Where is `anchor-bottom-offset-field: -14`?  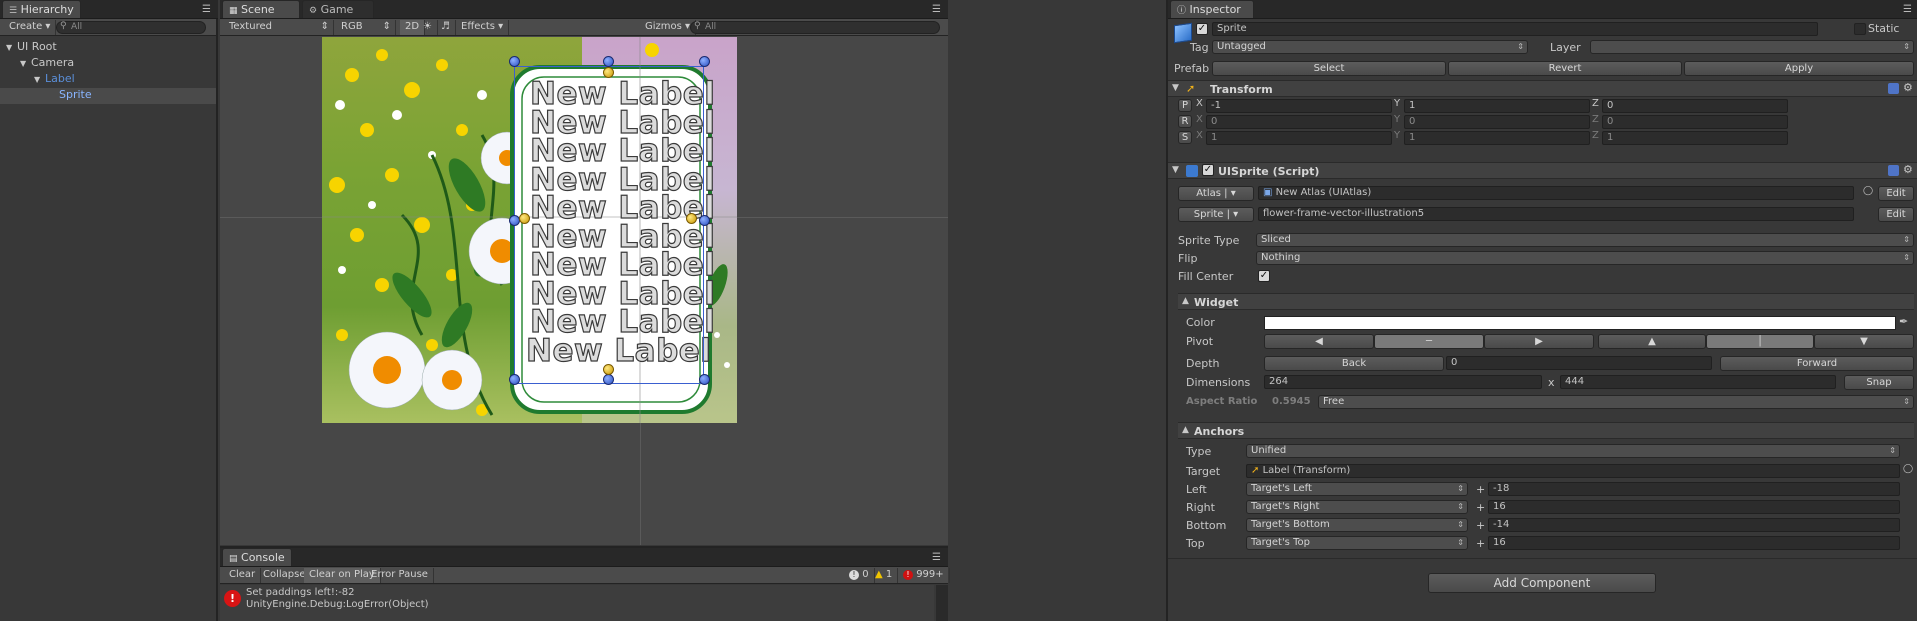 anchor-bottom-offset-field: -14 is located at coordinates (1694, 525).